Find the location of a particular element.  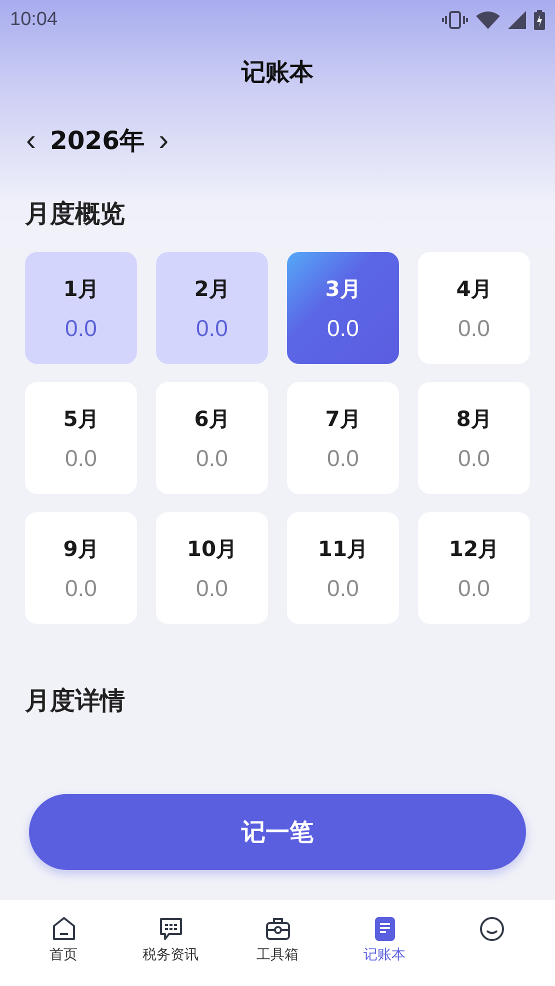

month-label: 6月 is located at coordinates (212, 419).